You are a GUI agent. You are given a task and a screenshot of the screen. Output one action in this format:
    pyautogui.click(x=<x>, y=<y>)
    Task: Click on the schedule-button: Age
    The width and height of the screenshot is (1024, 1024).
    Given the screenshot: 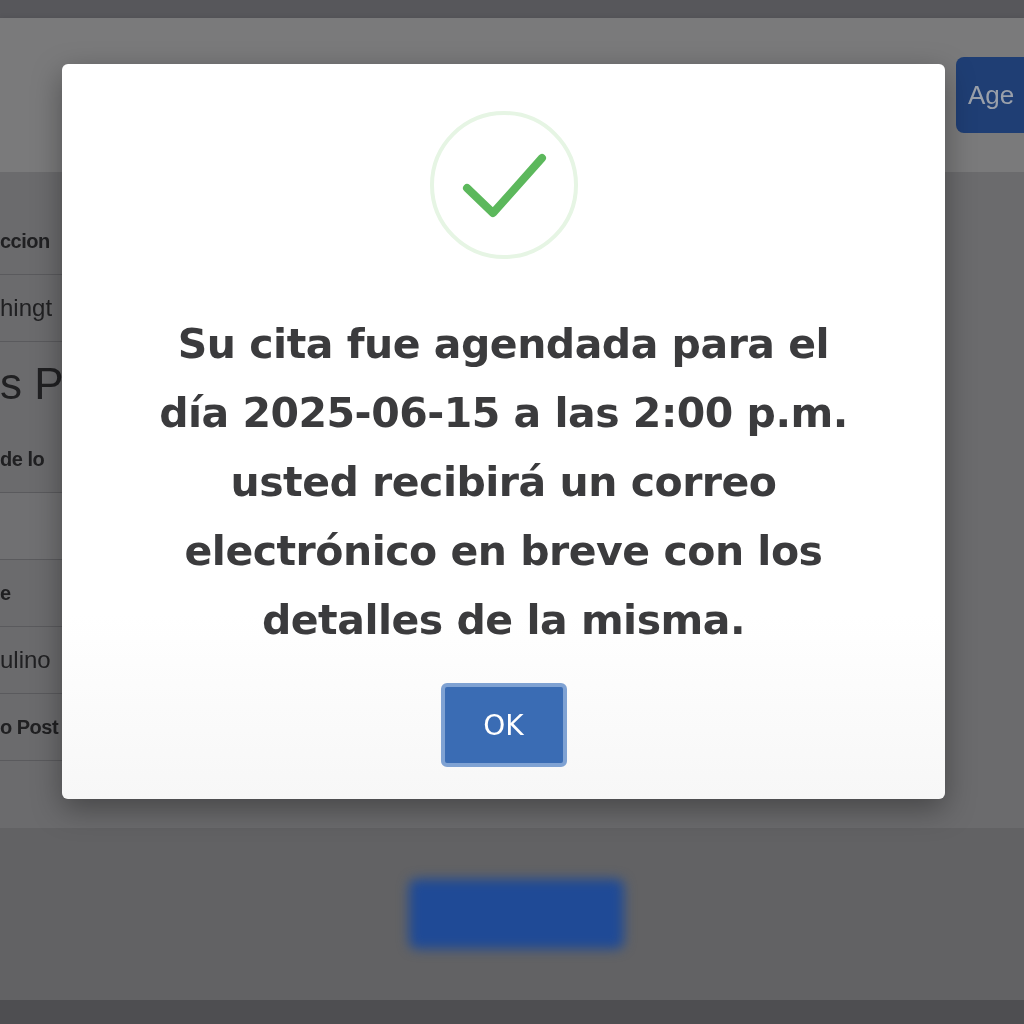 What is the action you would take?
    pyautogui.click(x=990, y=95)
    